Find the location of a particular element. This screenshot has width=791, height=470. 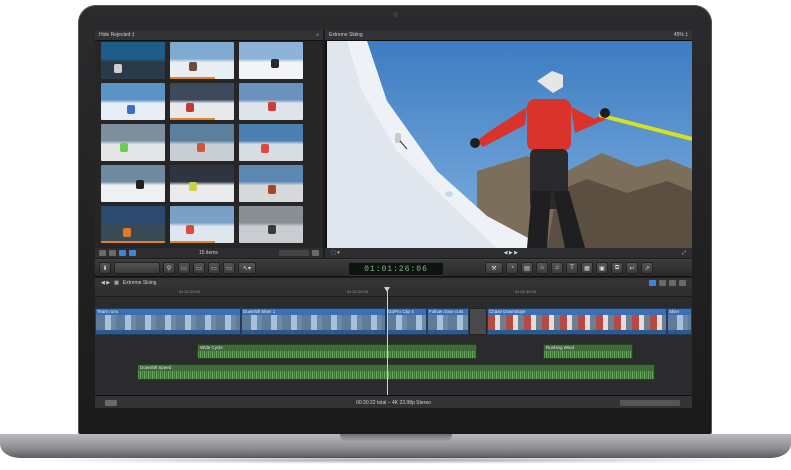

skimming-icon is located at coordinates (652, 282).